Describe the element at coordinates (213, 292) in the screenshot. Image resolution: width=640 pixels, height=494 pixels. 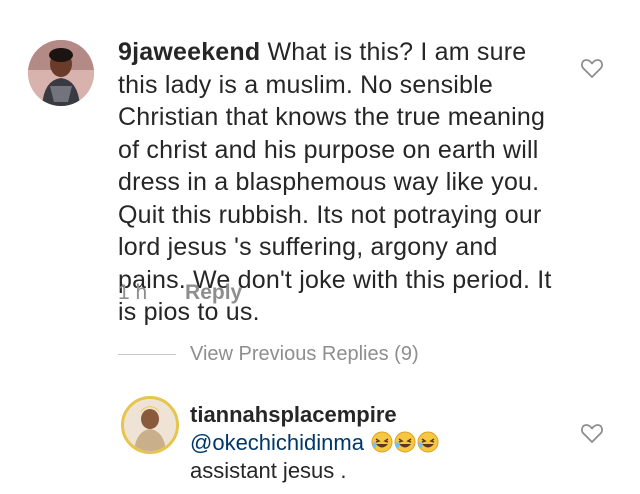
I see `reply-button: Reply` at that location.